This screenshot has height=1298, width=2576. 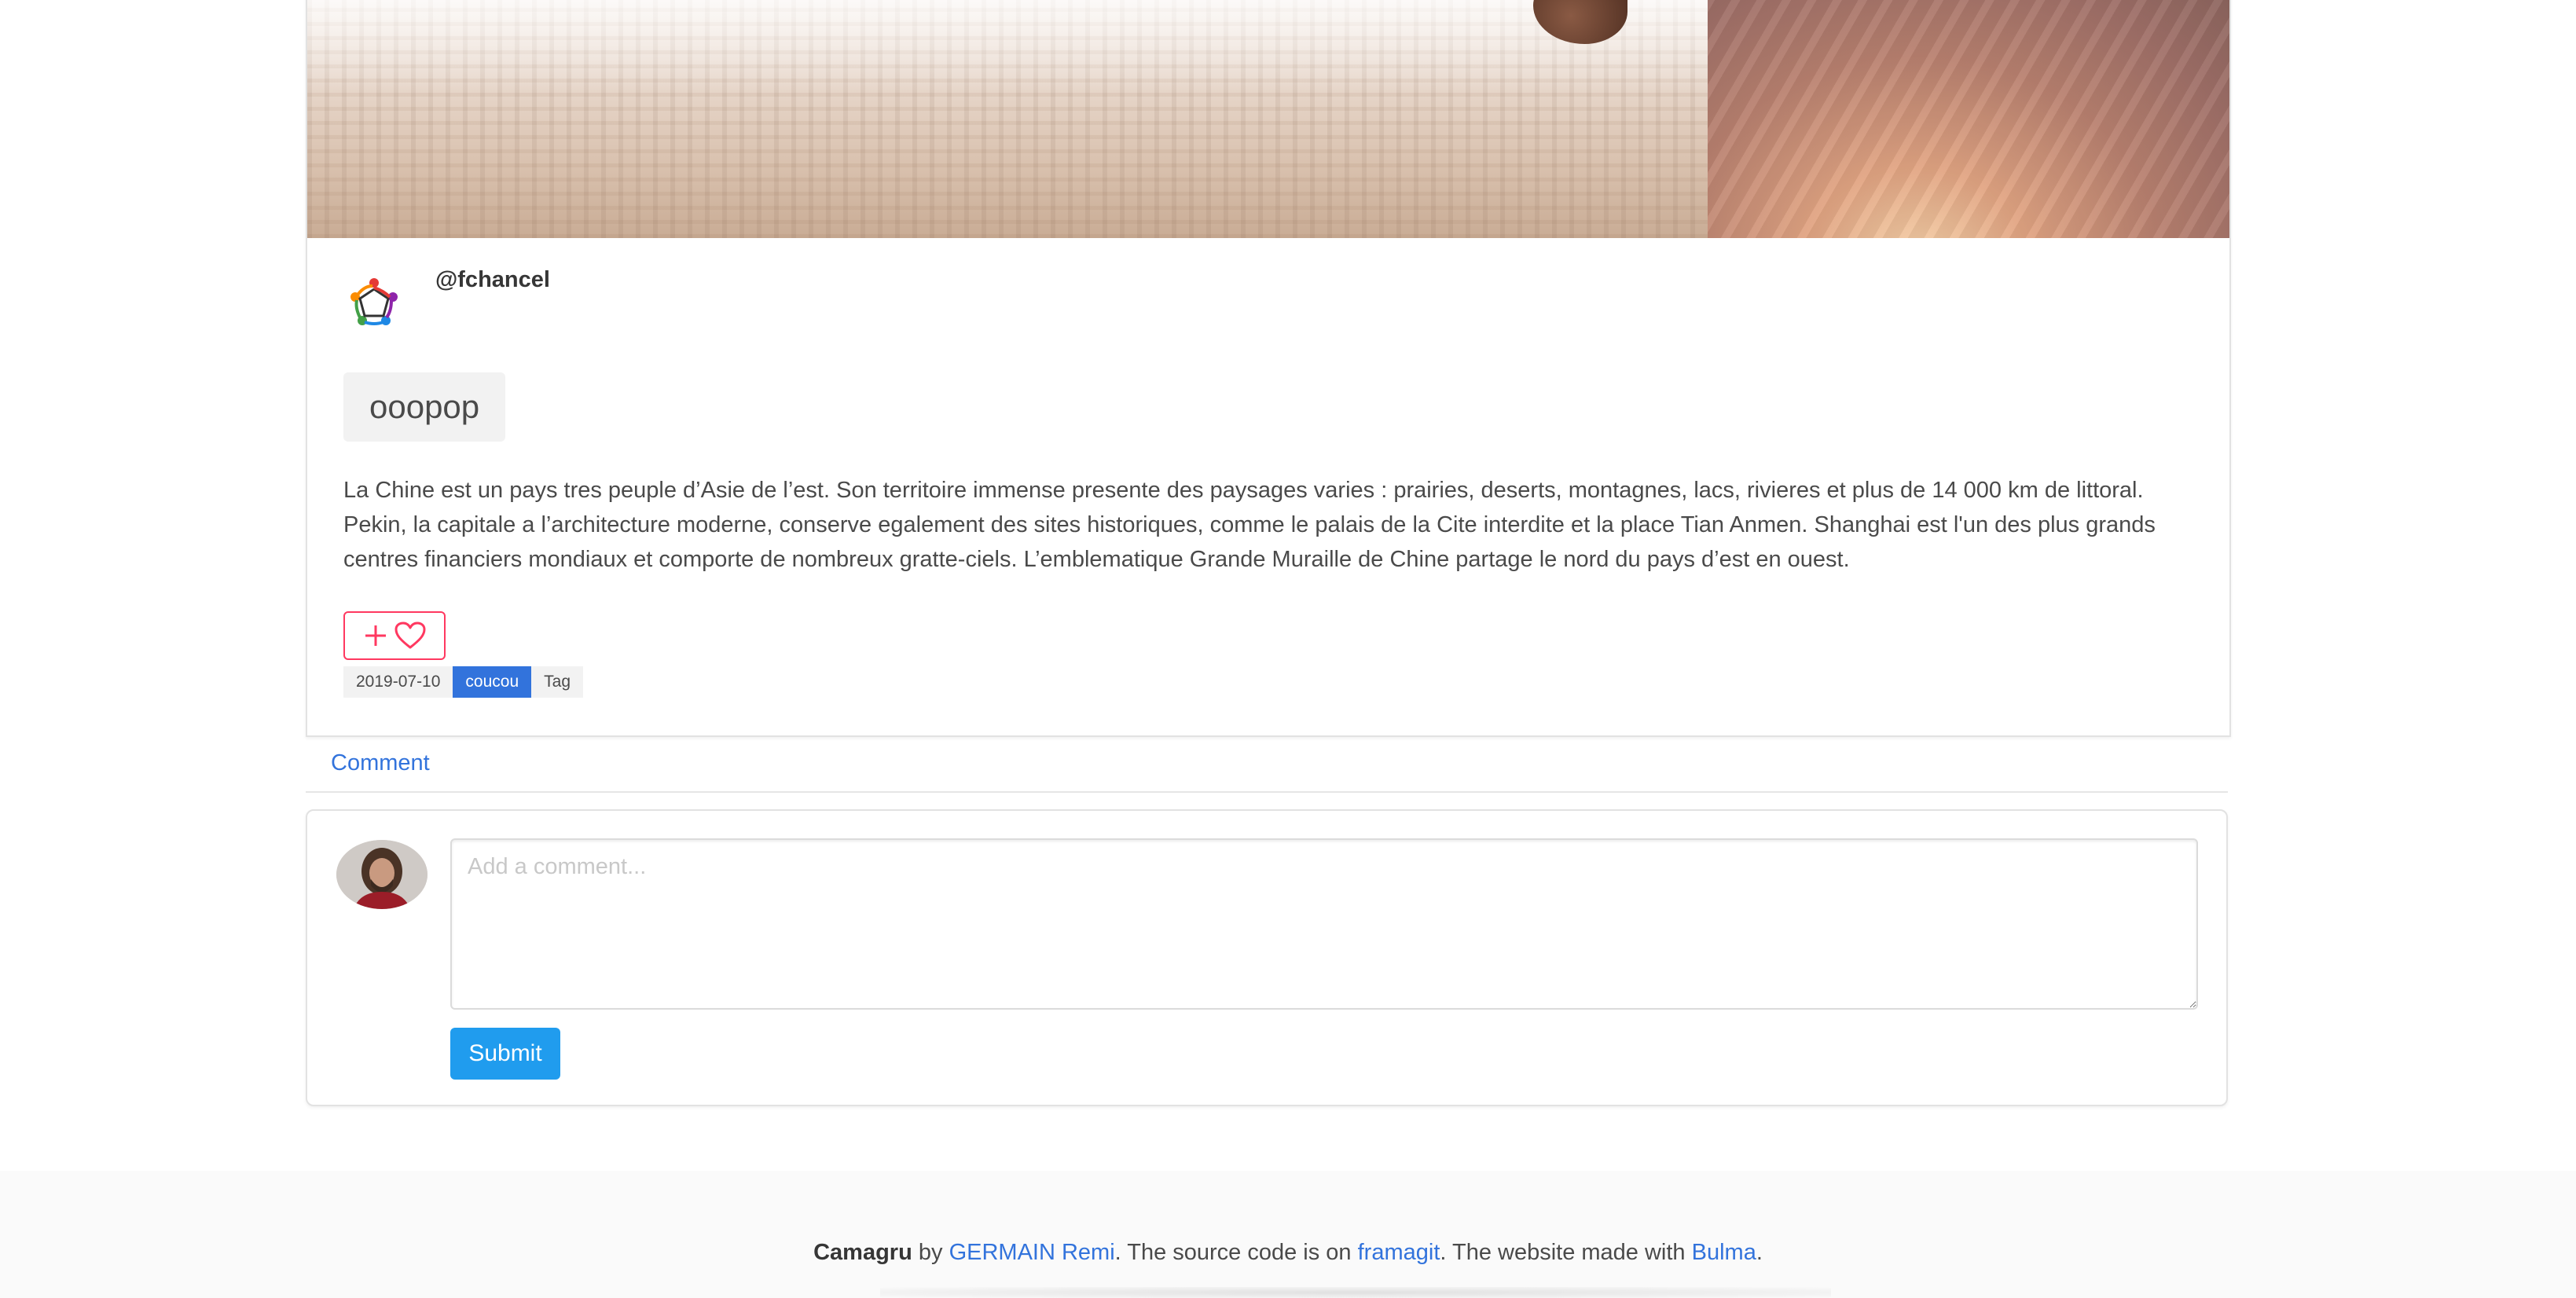 I want to click on heart-icon, so click(x=410, y=635).